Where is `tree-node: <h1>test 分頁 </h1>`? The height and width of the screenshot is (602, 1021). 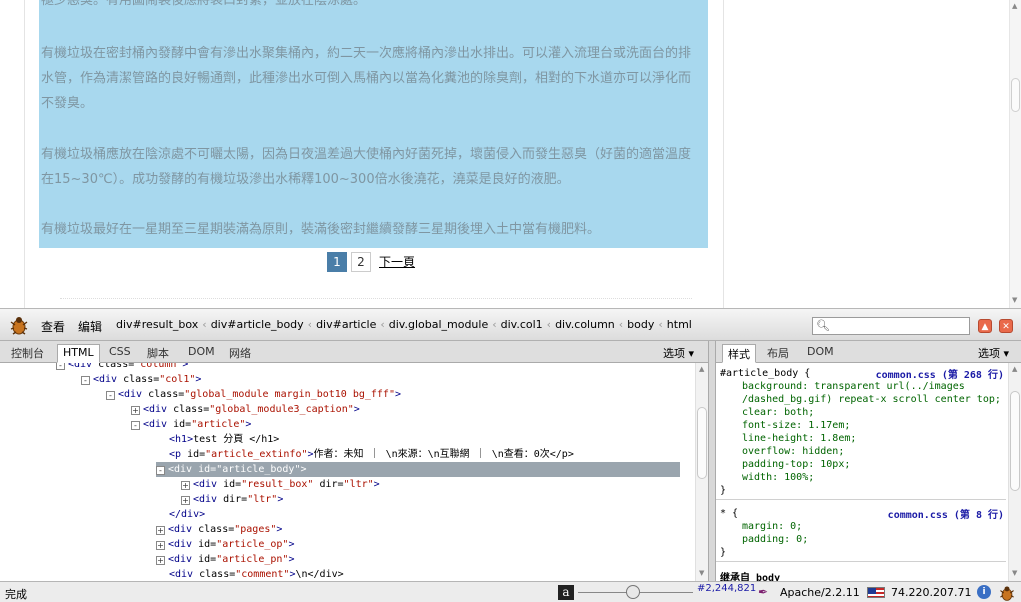
tree-node: <h1>test 分頁 </h1> is located at coordinates (217, 439).